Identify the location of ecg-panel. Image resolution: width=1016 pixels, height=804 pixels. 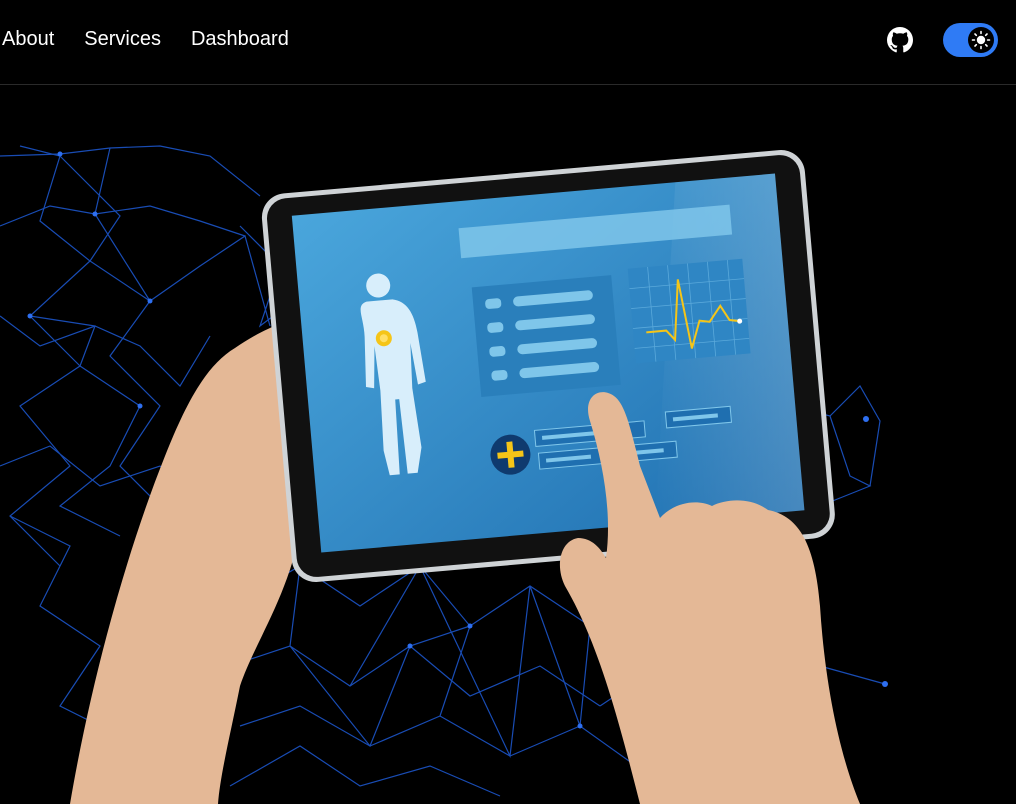
(689, 311).